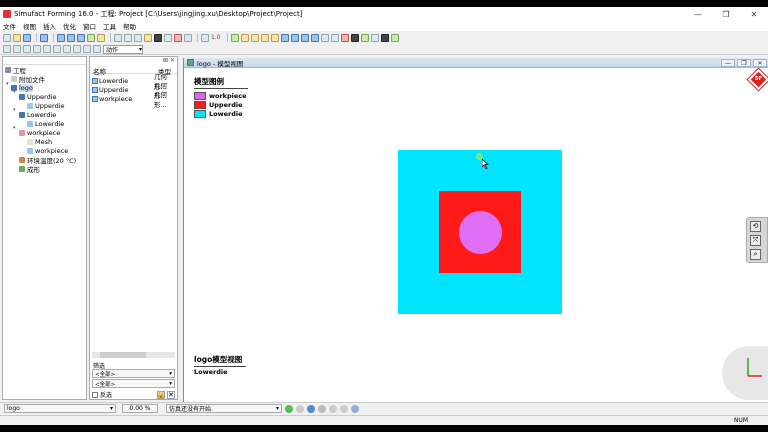 The width and height of the screenshot is (768, 432). Describe the element at coordinates (760, 63) in the screenshot. I see `viewport-close-button: ✕` at that location.